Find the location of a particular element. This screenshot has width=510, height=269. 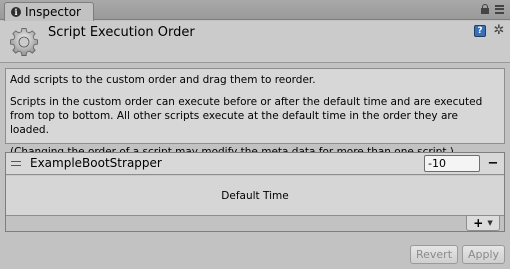

list-footer: + ▼ is located at coordinates (255, 223).